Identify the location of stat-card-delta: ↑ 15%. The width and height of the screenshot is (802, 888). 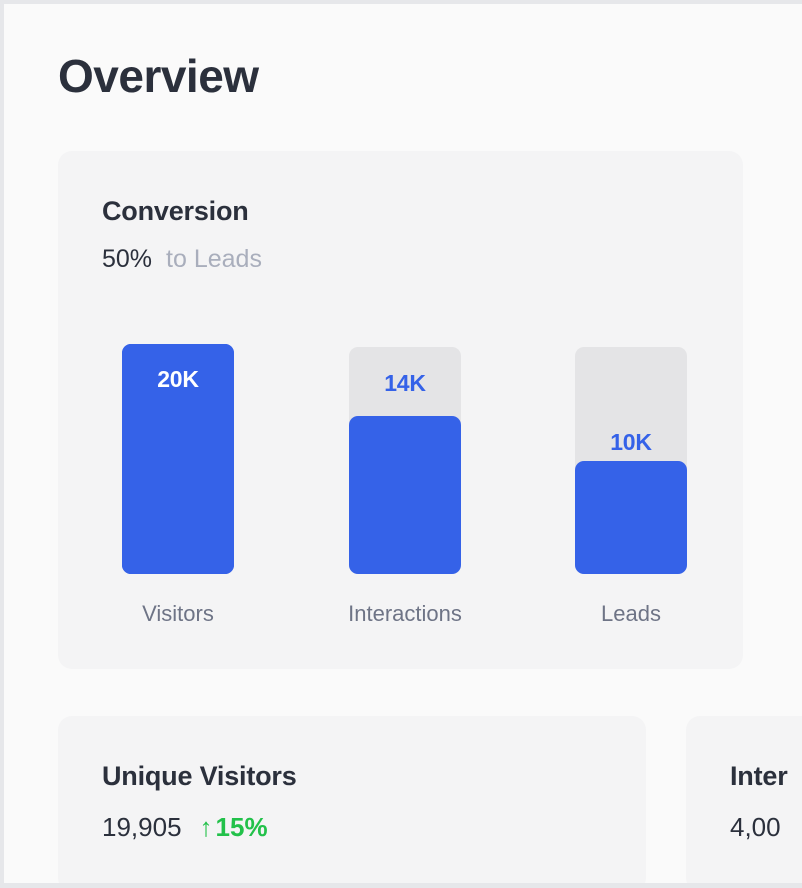
(234, 827).